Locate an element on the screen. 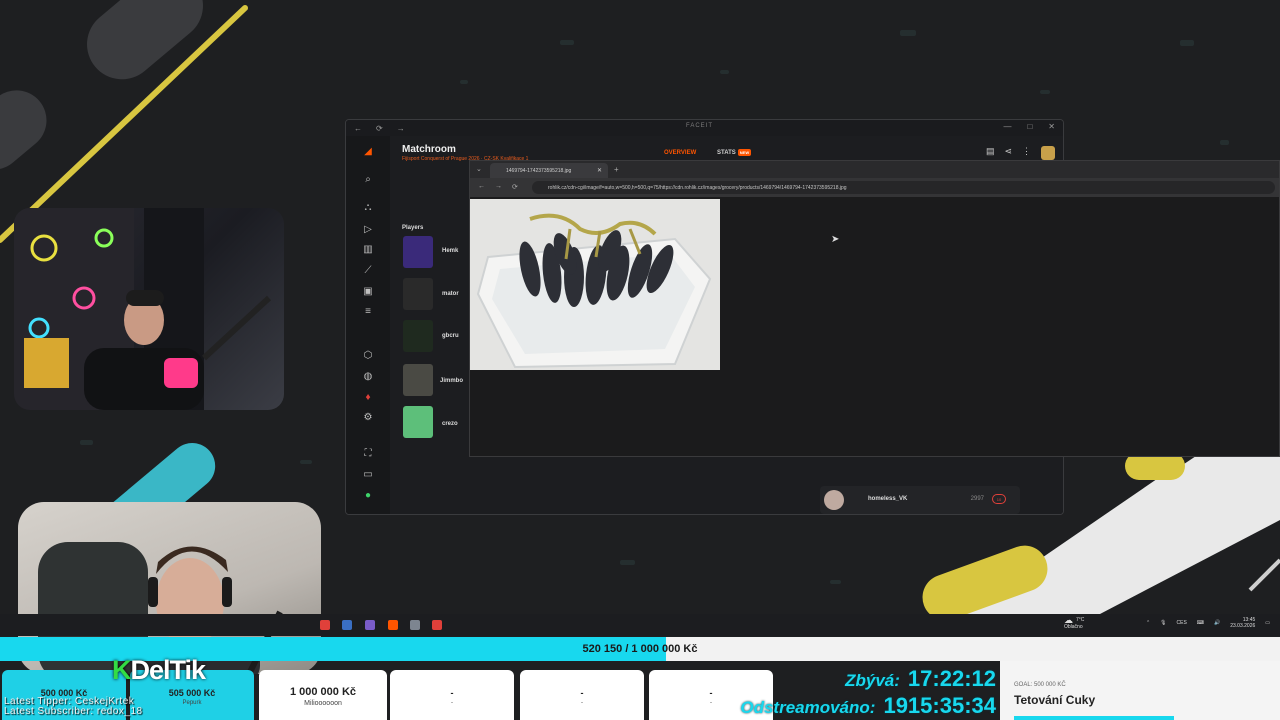  sub-player-name: homeless_VK is located at coordinates (888, 499).